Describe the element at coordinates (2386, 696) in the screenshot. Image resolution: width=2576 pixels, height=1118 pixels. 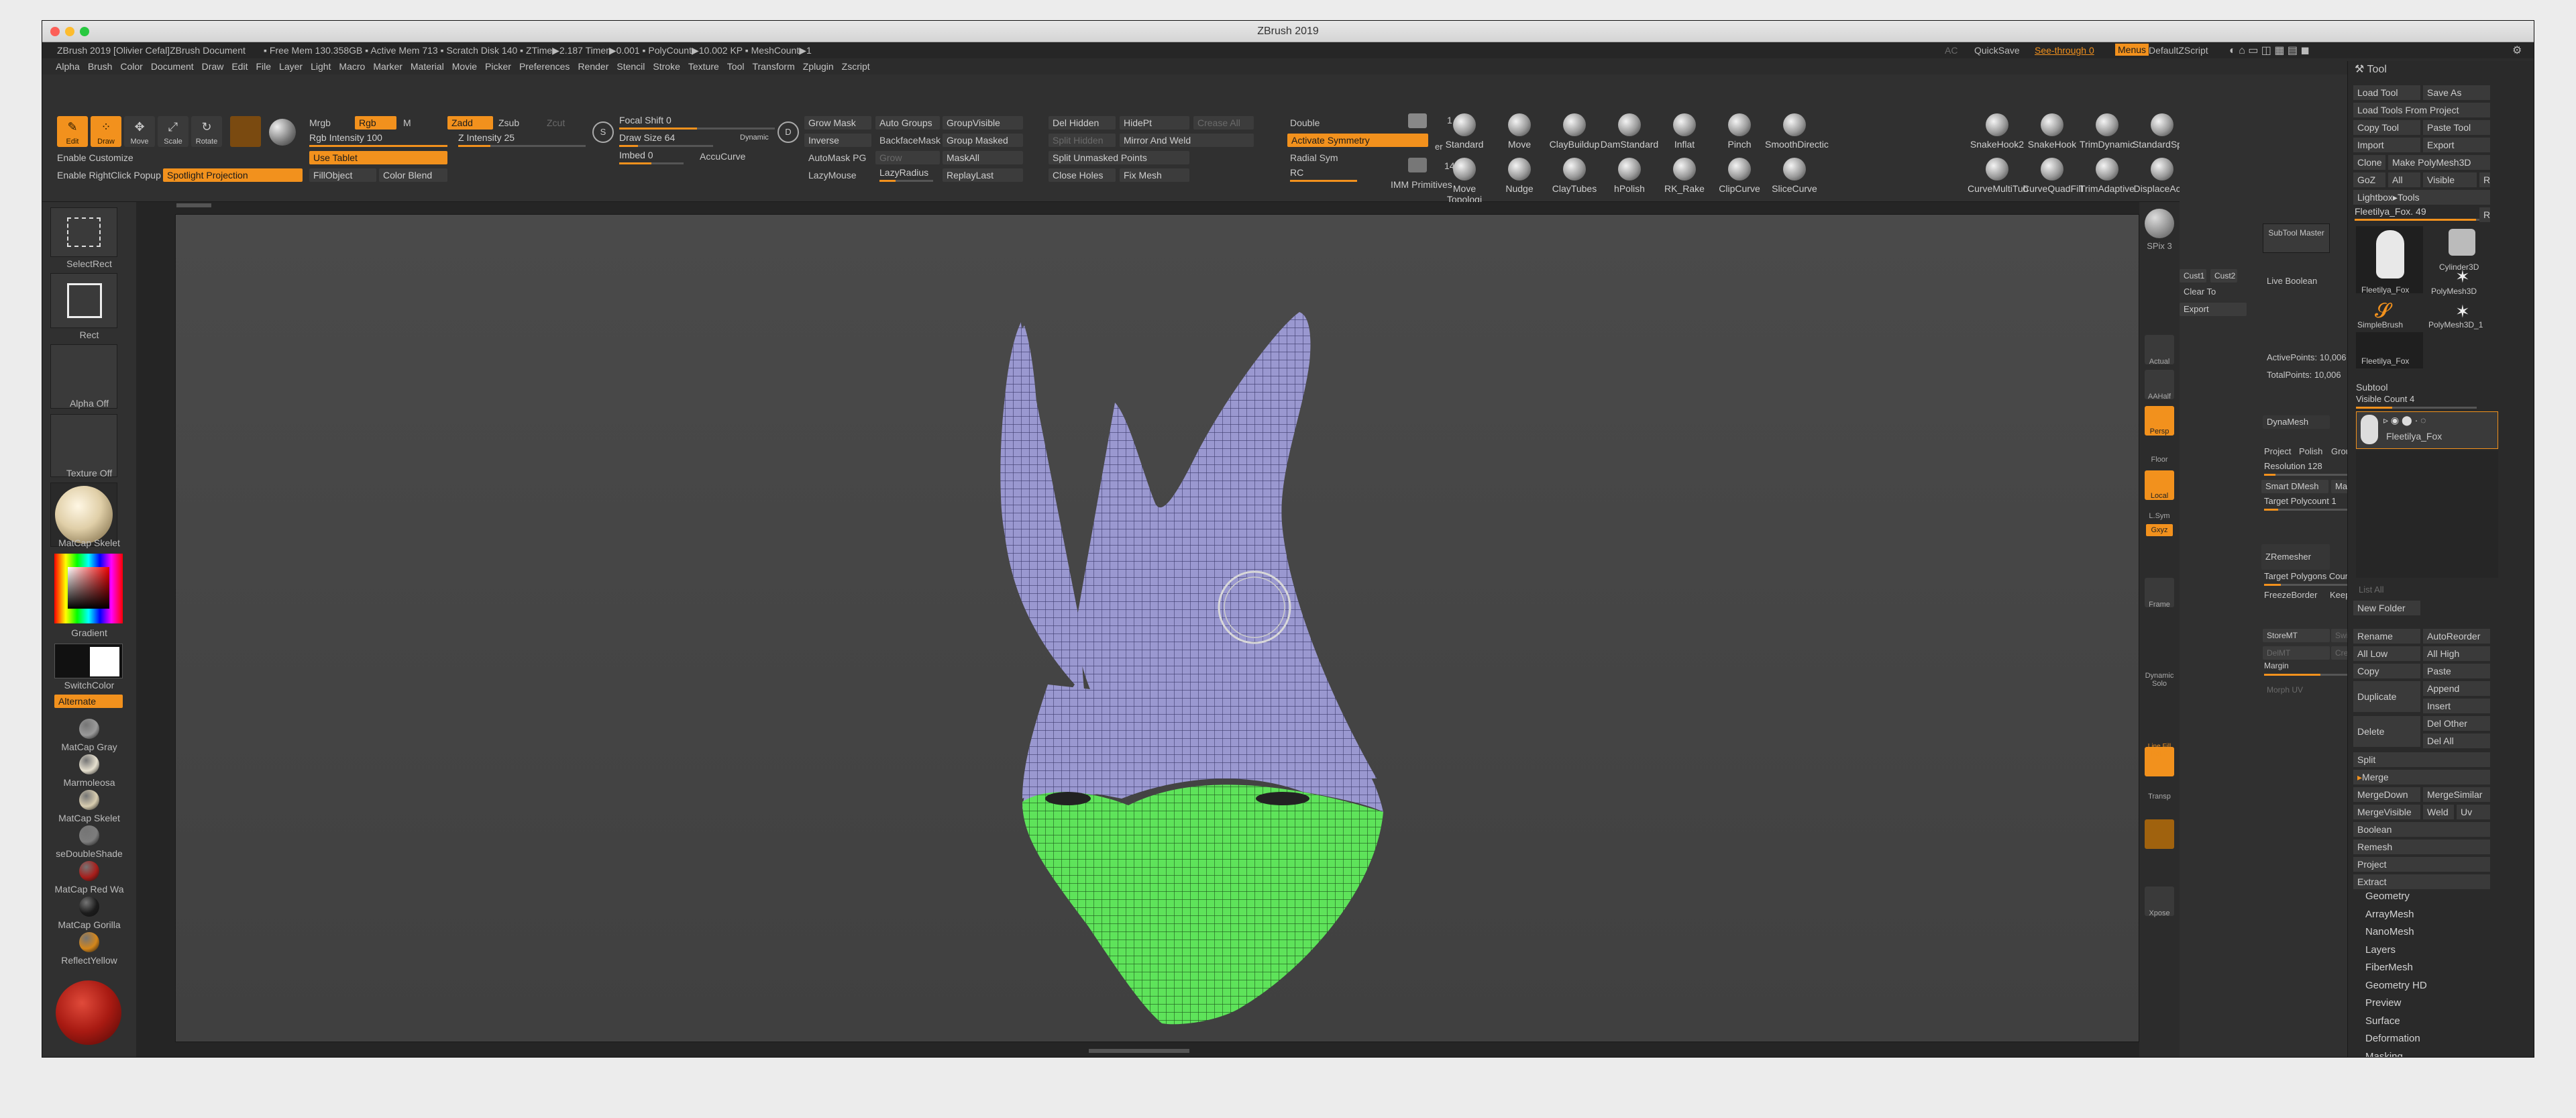
I see `duplicate-button: Duplicate` at that location.